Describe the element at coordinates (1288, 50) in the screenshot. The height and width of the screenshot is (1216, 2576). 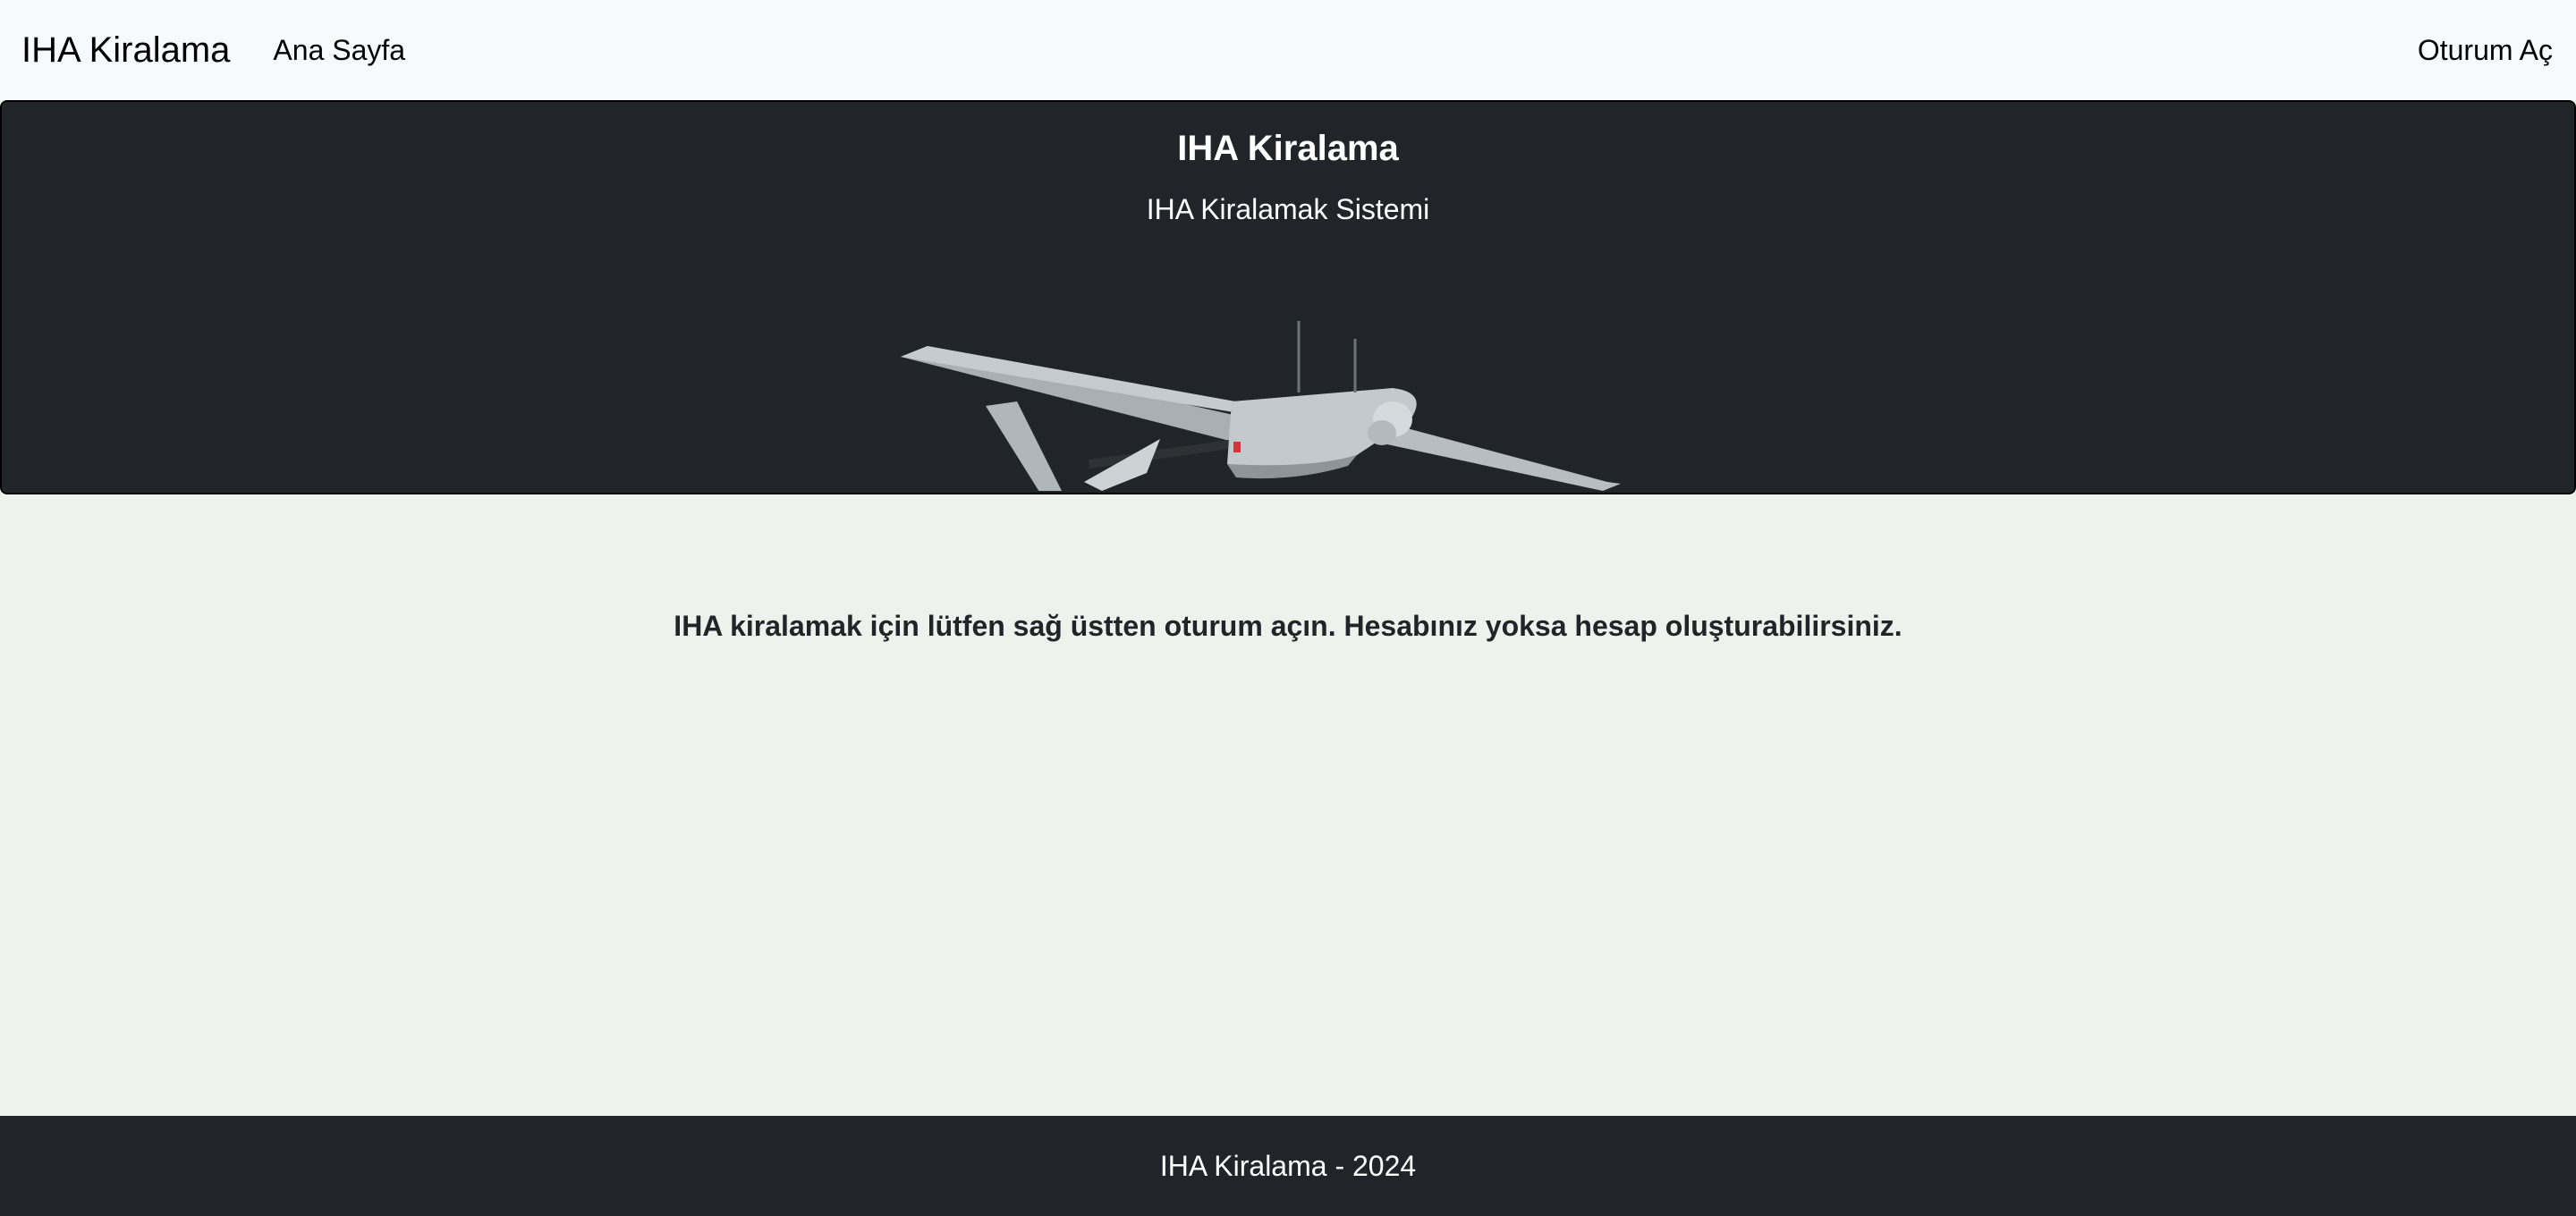
I see `top-navbar: IHA Kiralama Ana Sayfa Oturum Aç` at that location.